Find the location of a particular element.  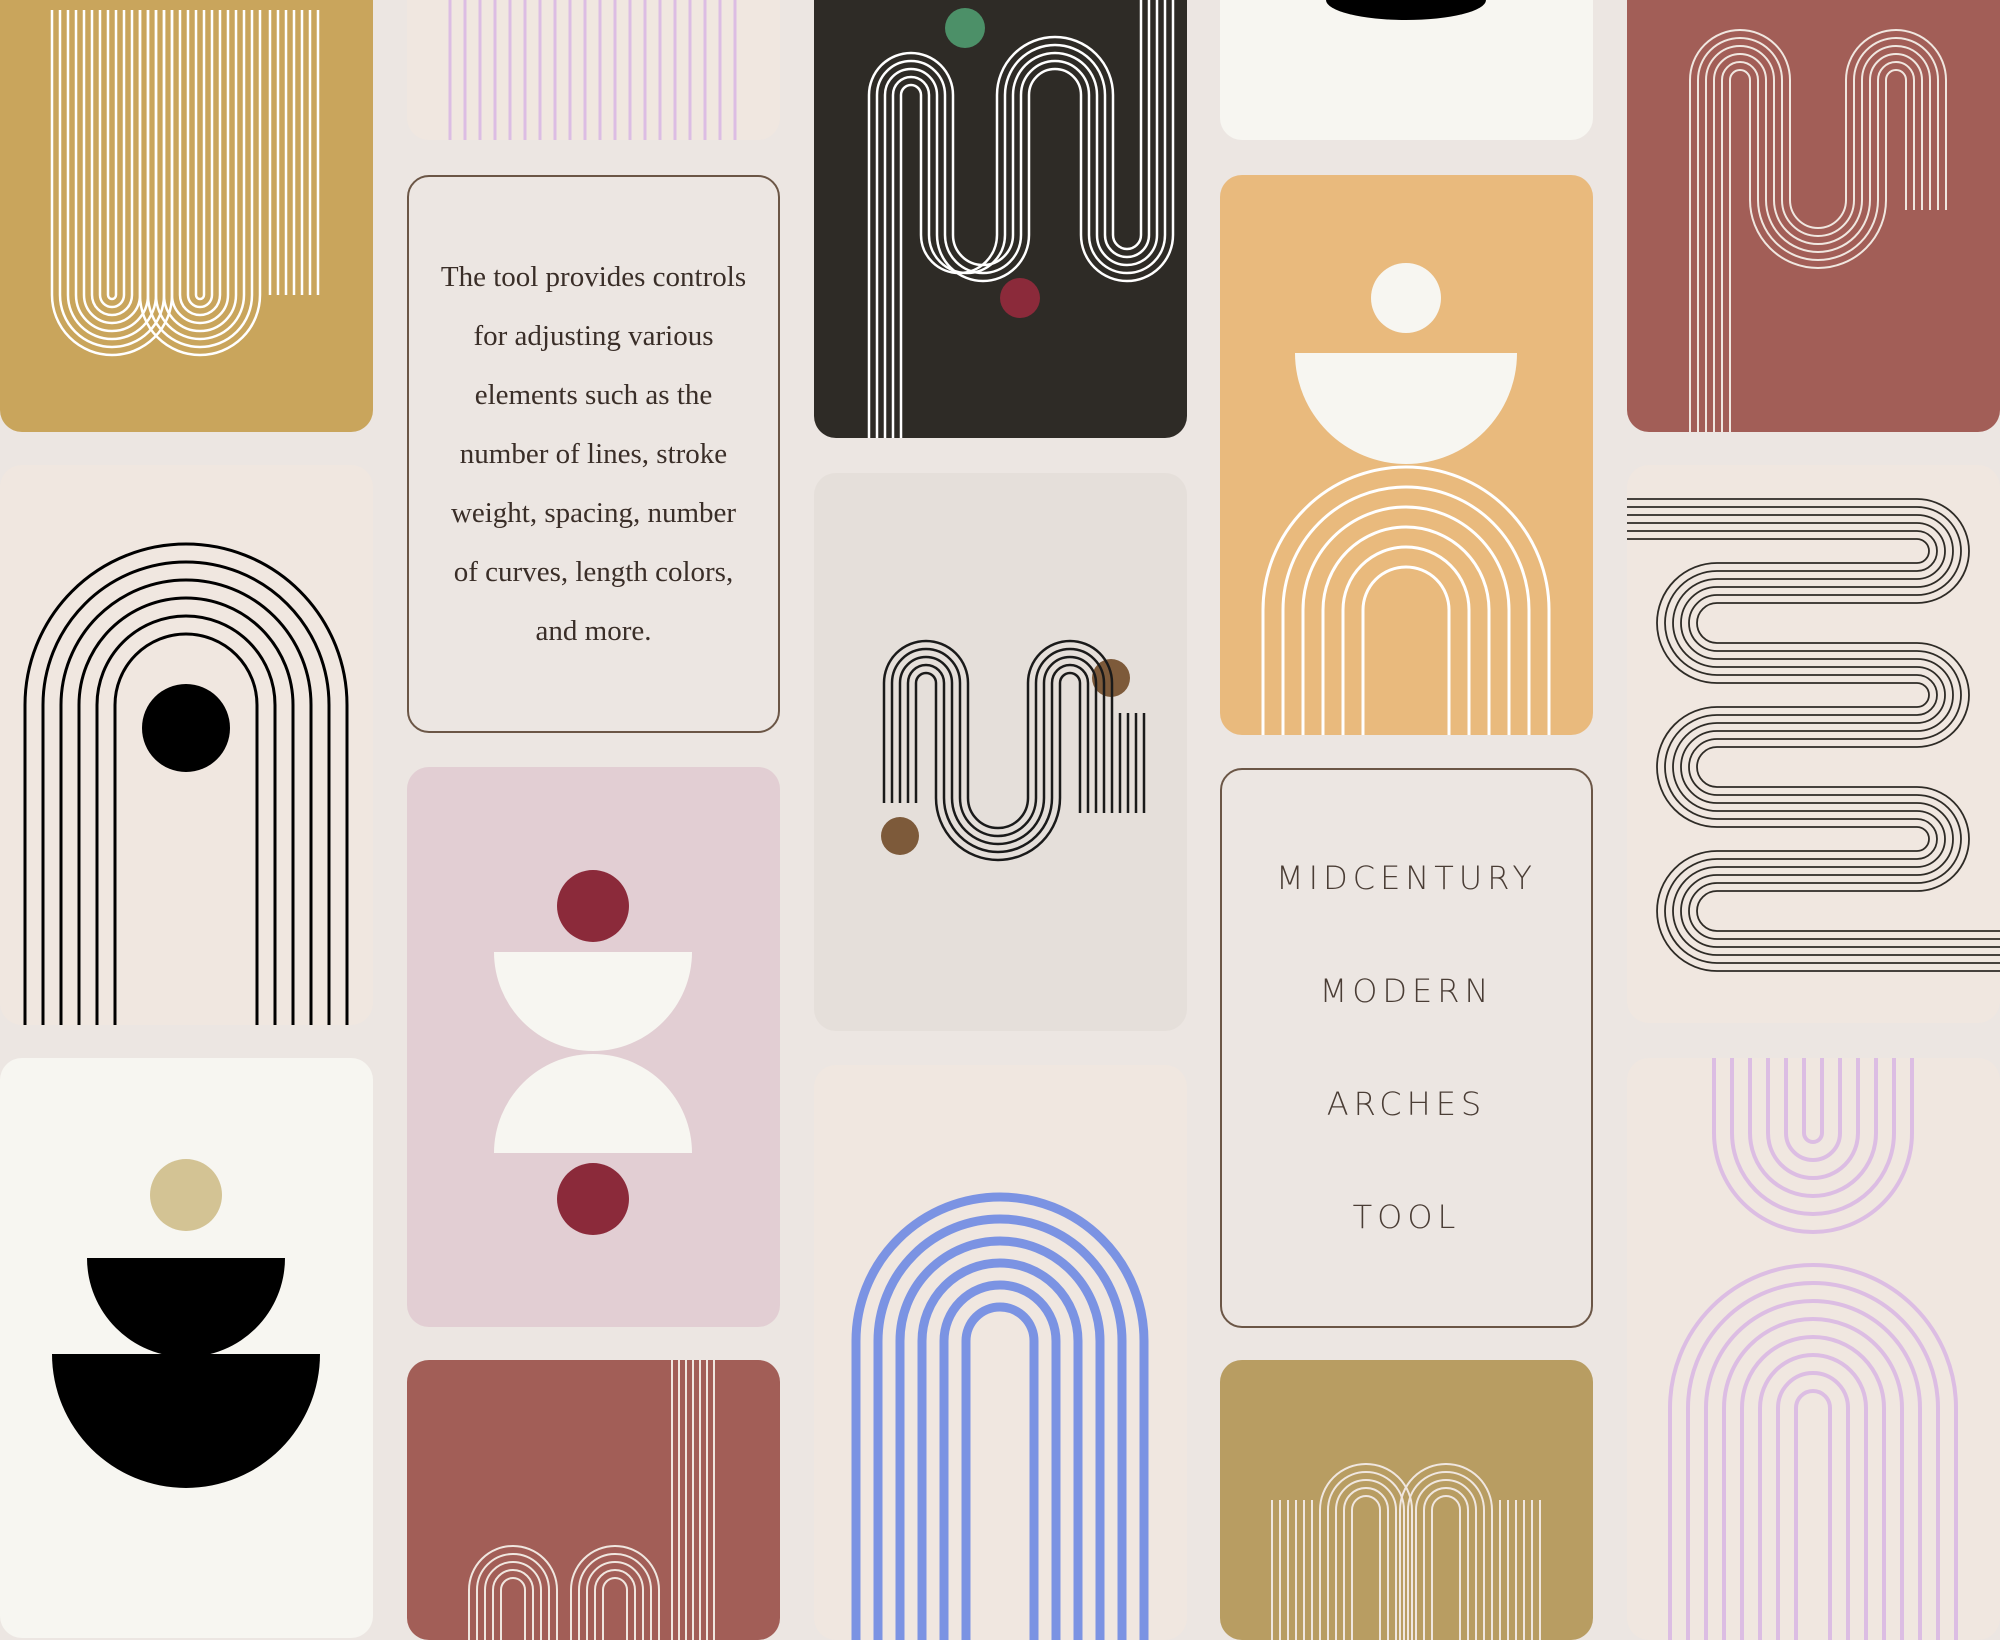

title-line-1: MIDCENTURY is located at coordinates (1406, 878).